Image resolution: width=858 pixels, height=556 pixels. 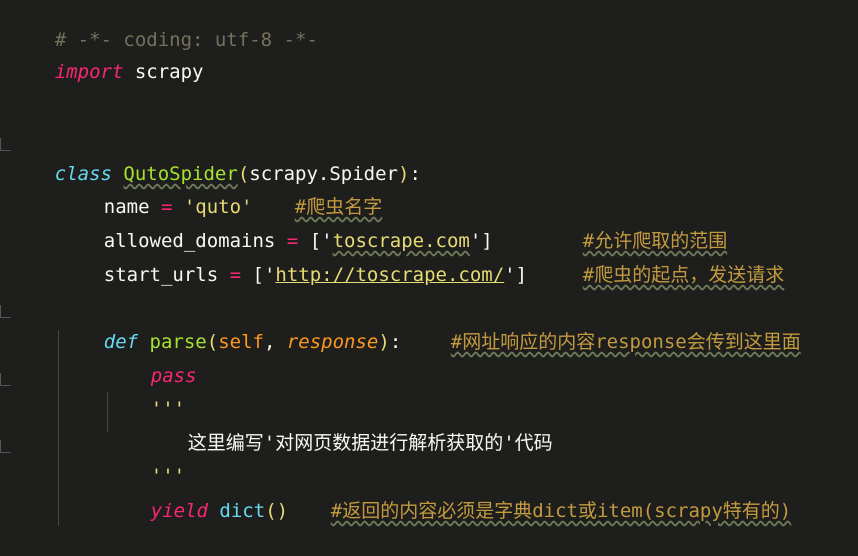 I want to click on code-line-comment: #允许爬取的范围, so click(x=632, y=224).